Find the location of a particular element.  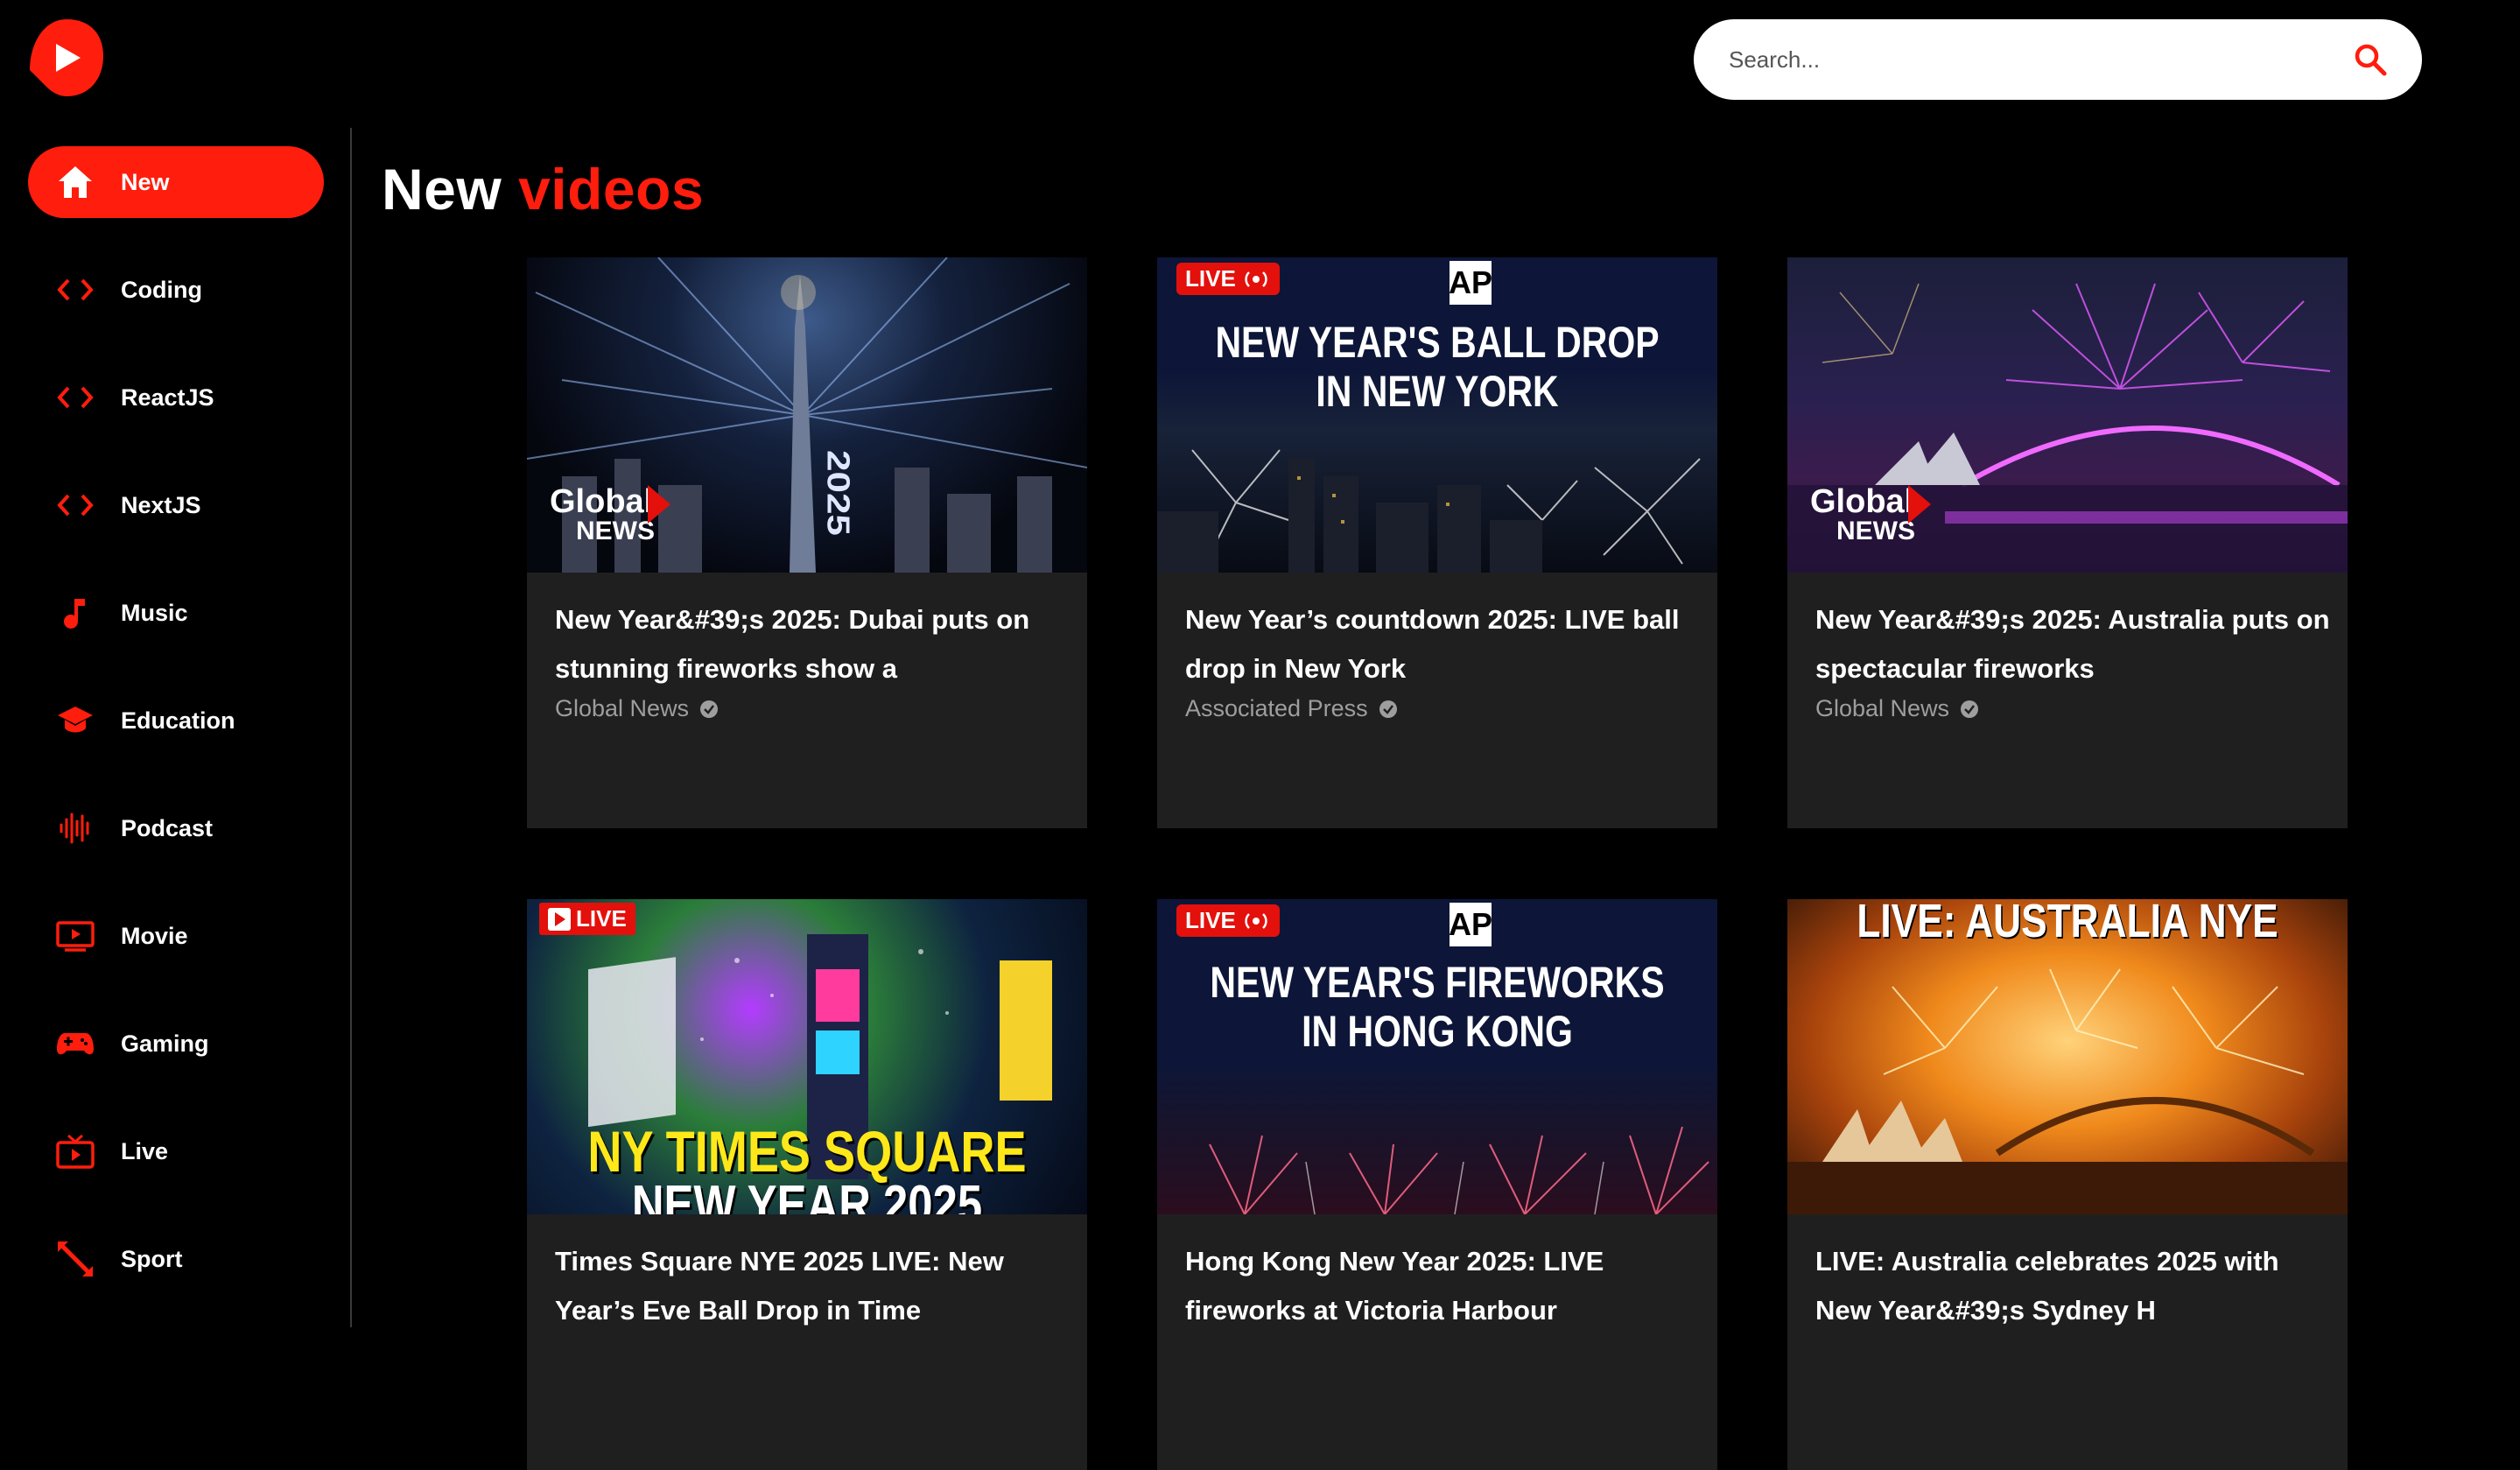

sidebar-item-label: Gaming is located at coordinates (165, 1044).